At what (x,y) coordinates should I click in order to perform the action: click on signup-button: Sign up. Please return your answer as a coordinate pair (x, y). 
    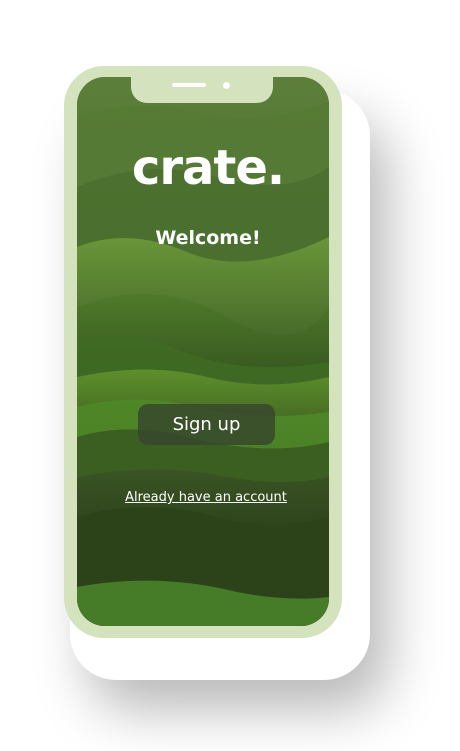
    Looking at the image, I should click on (206, 424).